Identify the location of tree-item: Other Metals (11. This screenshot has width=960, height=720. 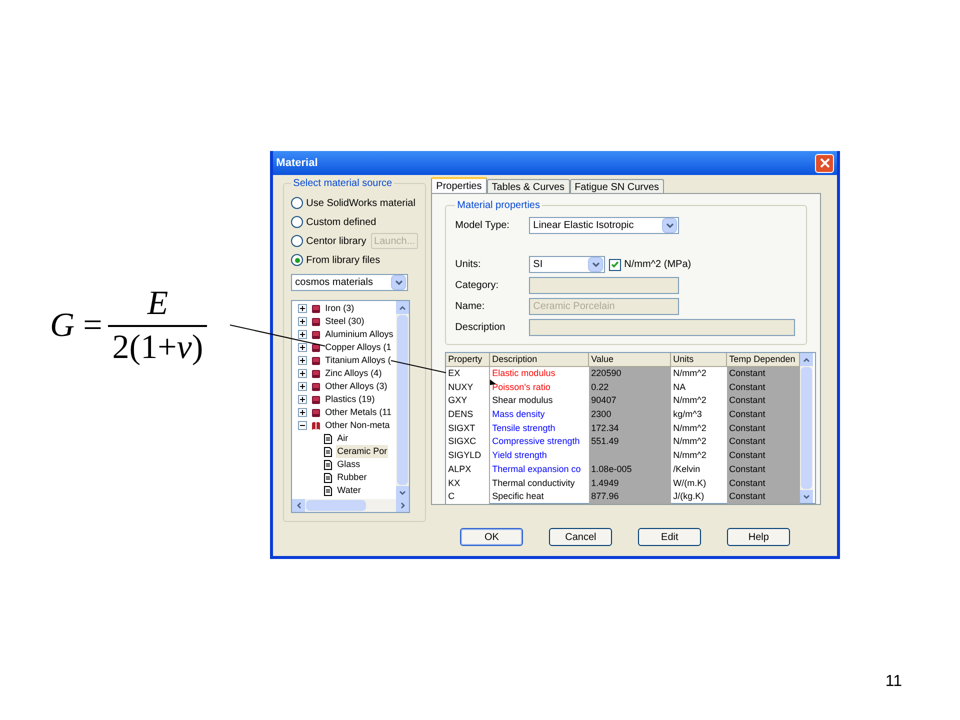
(358, 413).